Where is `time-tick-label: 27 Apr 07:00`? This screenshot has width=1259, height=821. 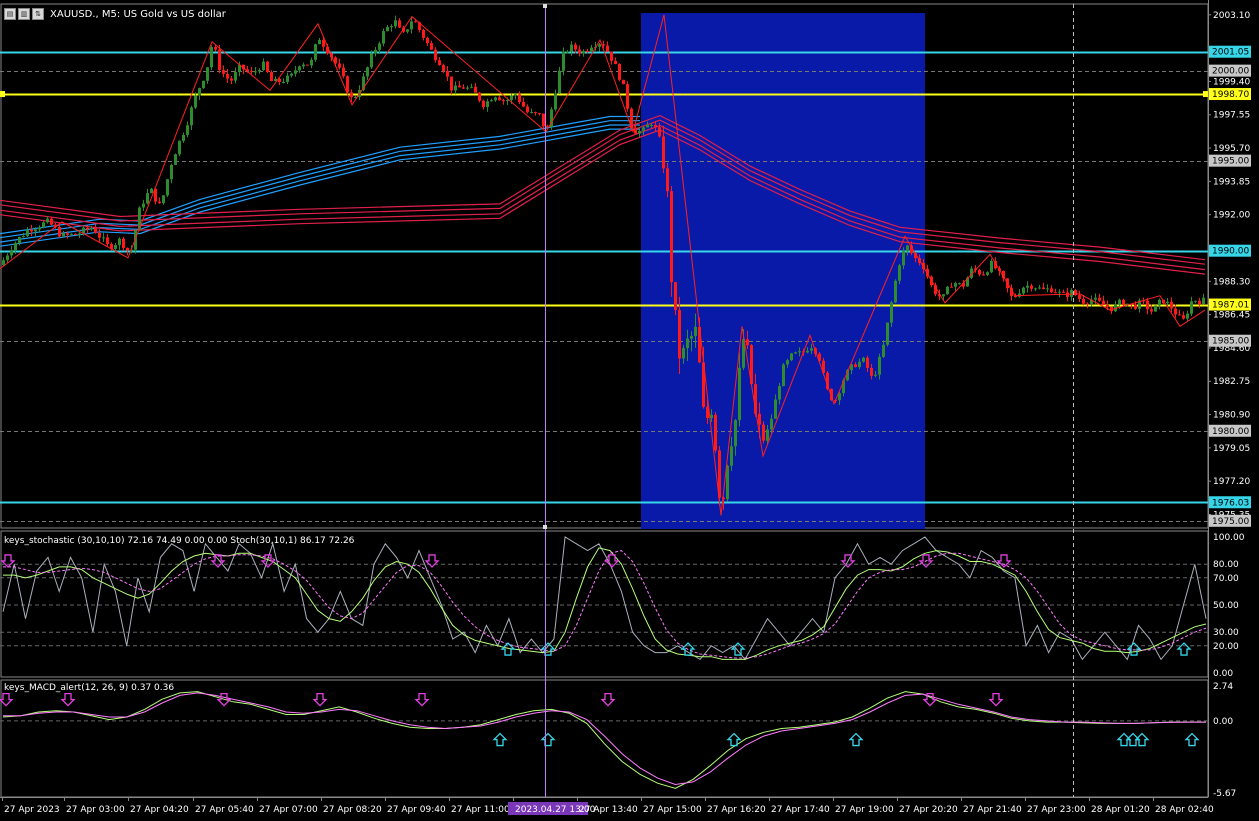
time-tick-label: 27 Apr 07:00 is located at coordinates (288, 810).